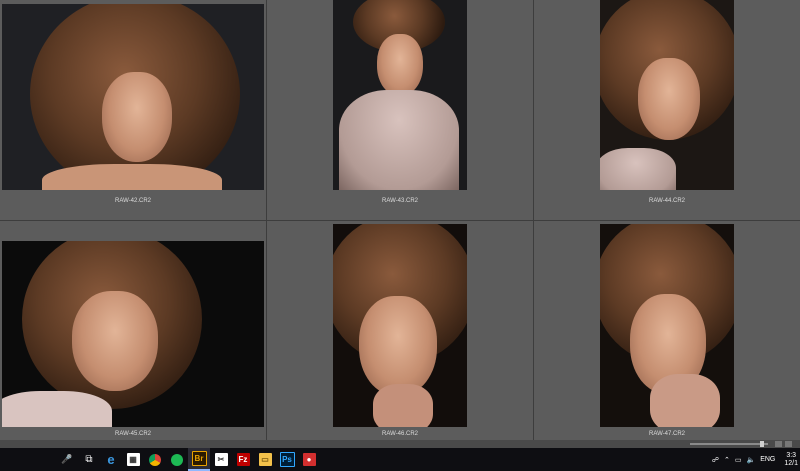 The height and width of the screenshot is (471, 800). I want to click on thumbnail-filename: RAW-42.CR2, so click(132, 201).